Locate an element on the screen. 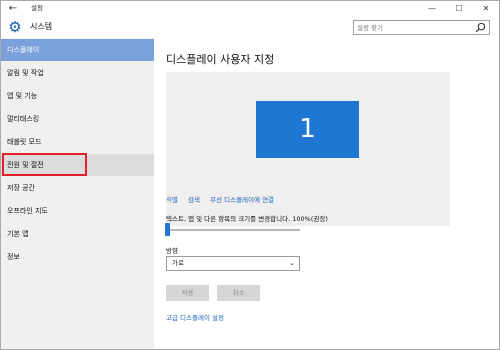 The height and width of the screenshot is (350, 500). monitor-tile: 1 is located at coordinates (307, 129).